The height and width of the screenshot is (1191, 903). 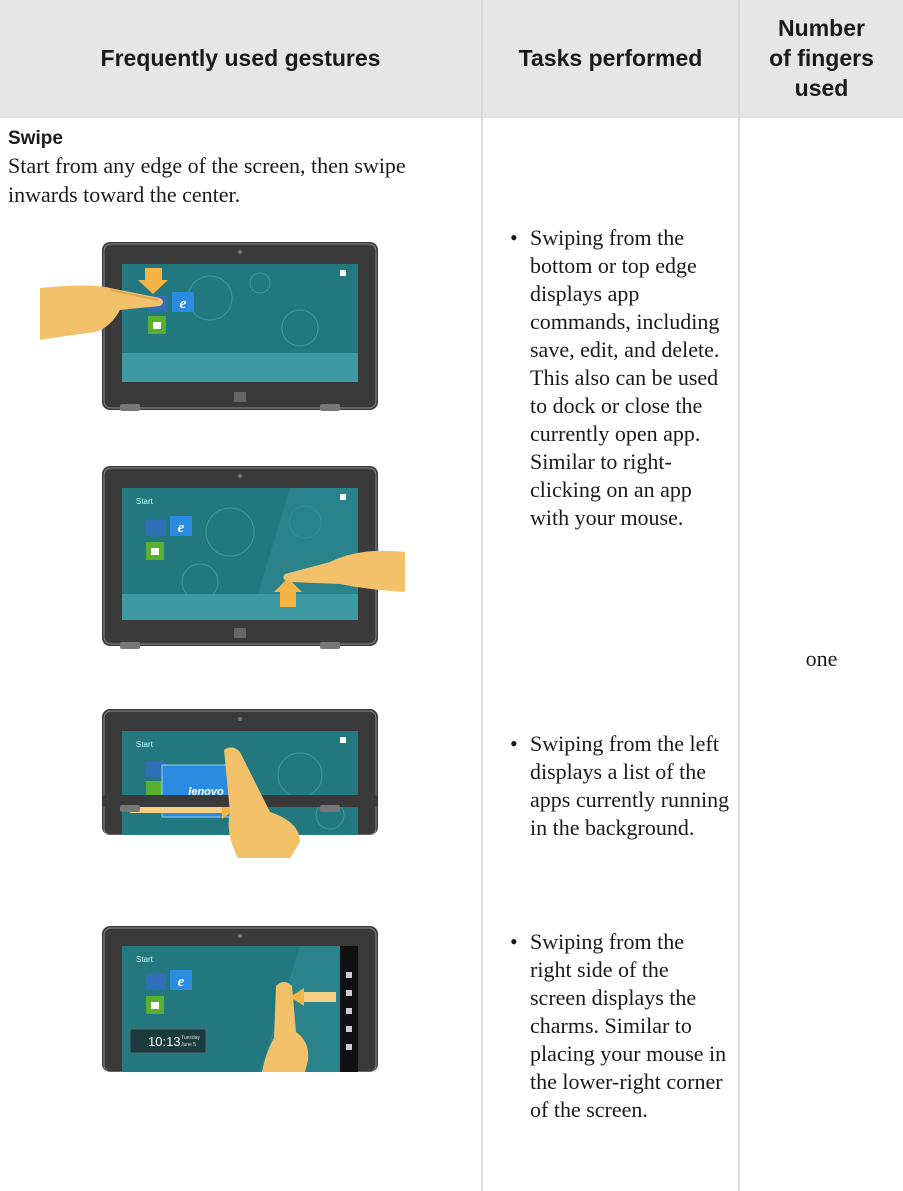 I want to click on clock-day: Tuesday, so click(x=190, y=1038).